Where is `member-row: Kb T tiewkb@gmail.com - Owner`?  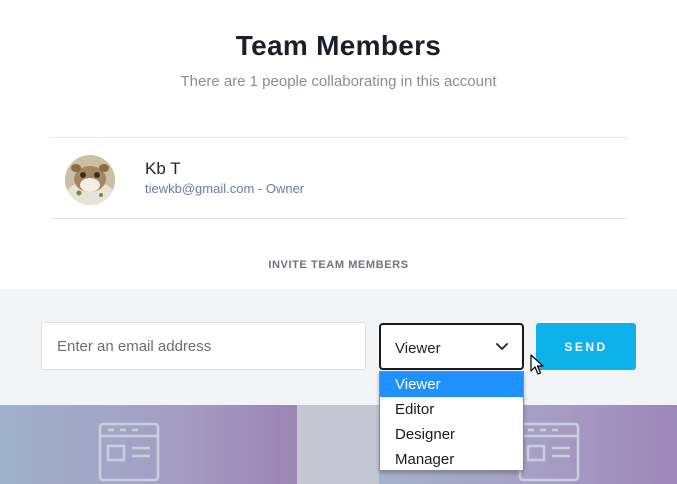
member-row: Kb T tiewkb@gmail.com - Owner is located at coordinates (339, 178).